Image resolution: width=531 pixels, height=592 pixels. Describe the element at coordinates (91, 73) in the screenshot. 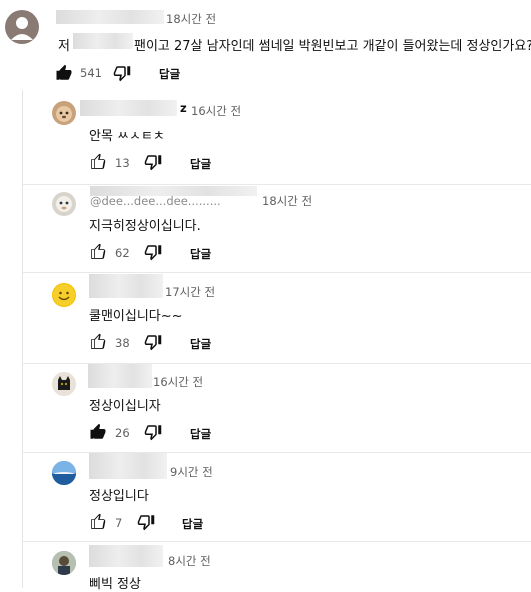

I see `like-count: 541` at that location.